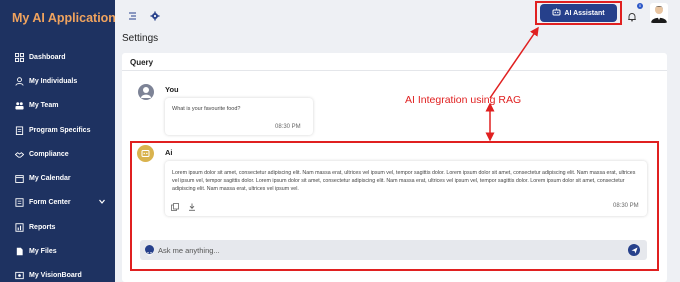 The height and width of the screenshot is (282, 680). I want to click on sidebar-item-label: My Team, so click(44, 106).